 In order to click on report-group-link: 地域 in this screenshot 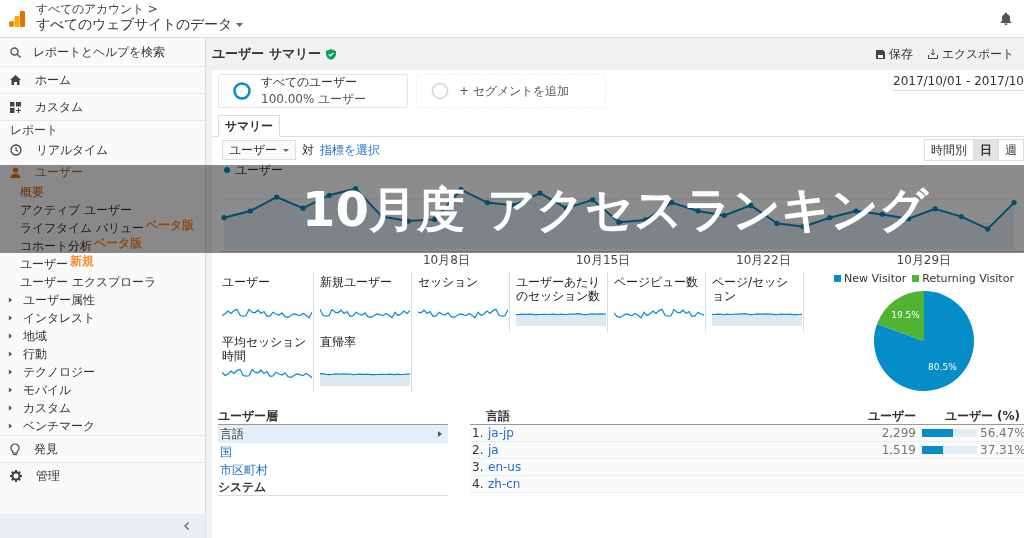, I will do `click(35, 336)`.